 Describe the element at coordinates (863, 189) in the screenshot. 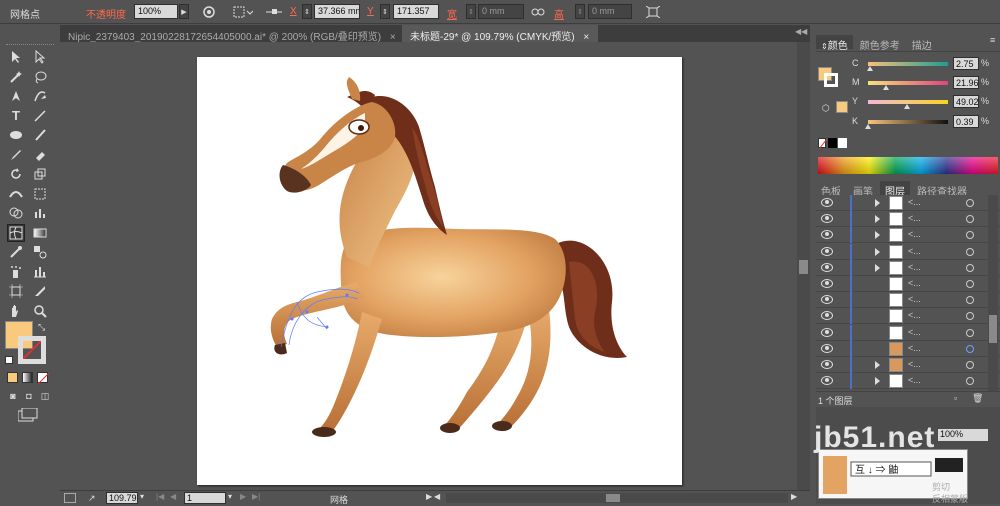

I see `tab-brushes: 画笔` at that location.